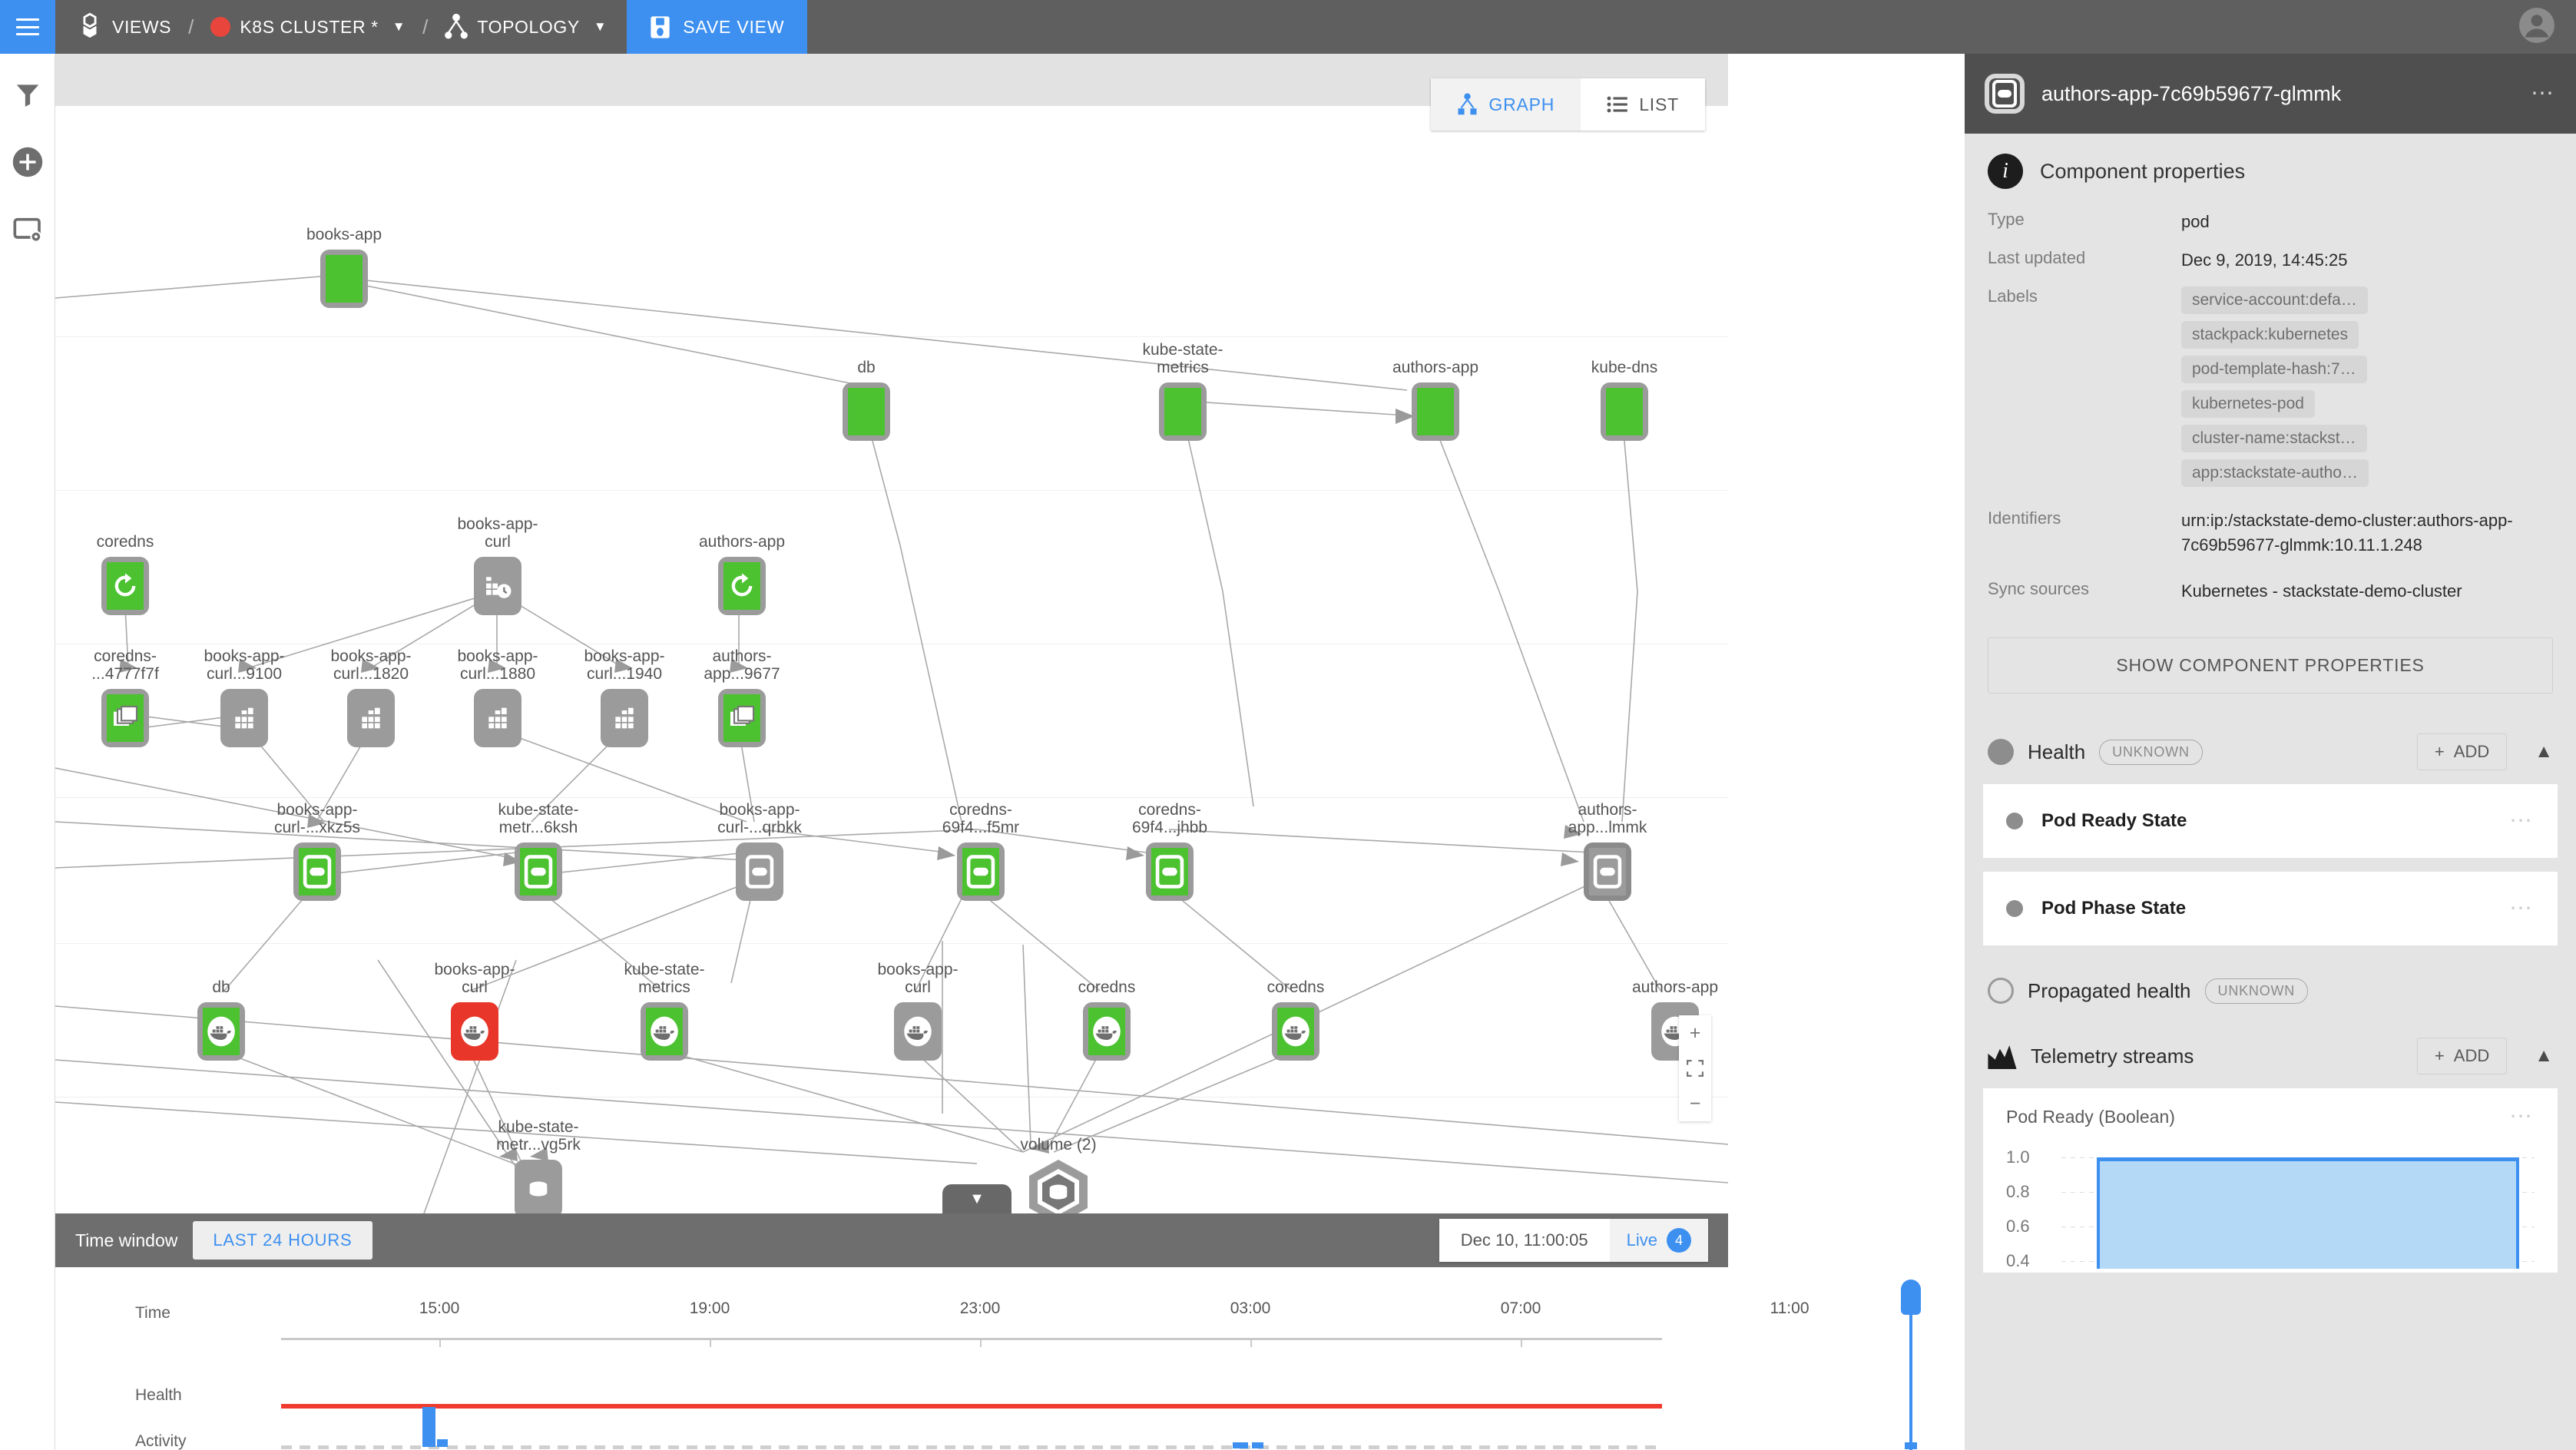 The width and height of the screenshot is (2576, 1450). What do you see at coordinates (2248, 403) in the screenshot?
I see `label-chip: kubernetes-pod` at bounding box center [2248, 403].